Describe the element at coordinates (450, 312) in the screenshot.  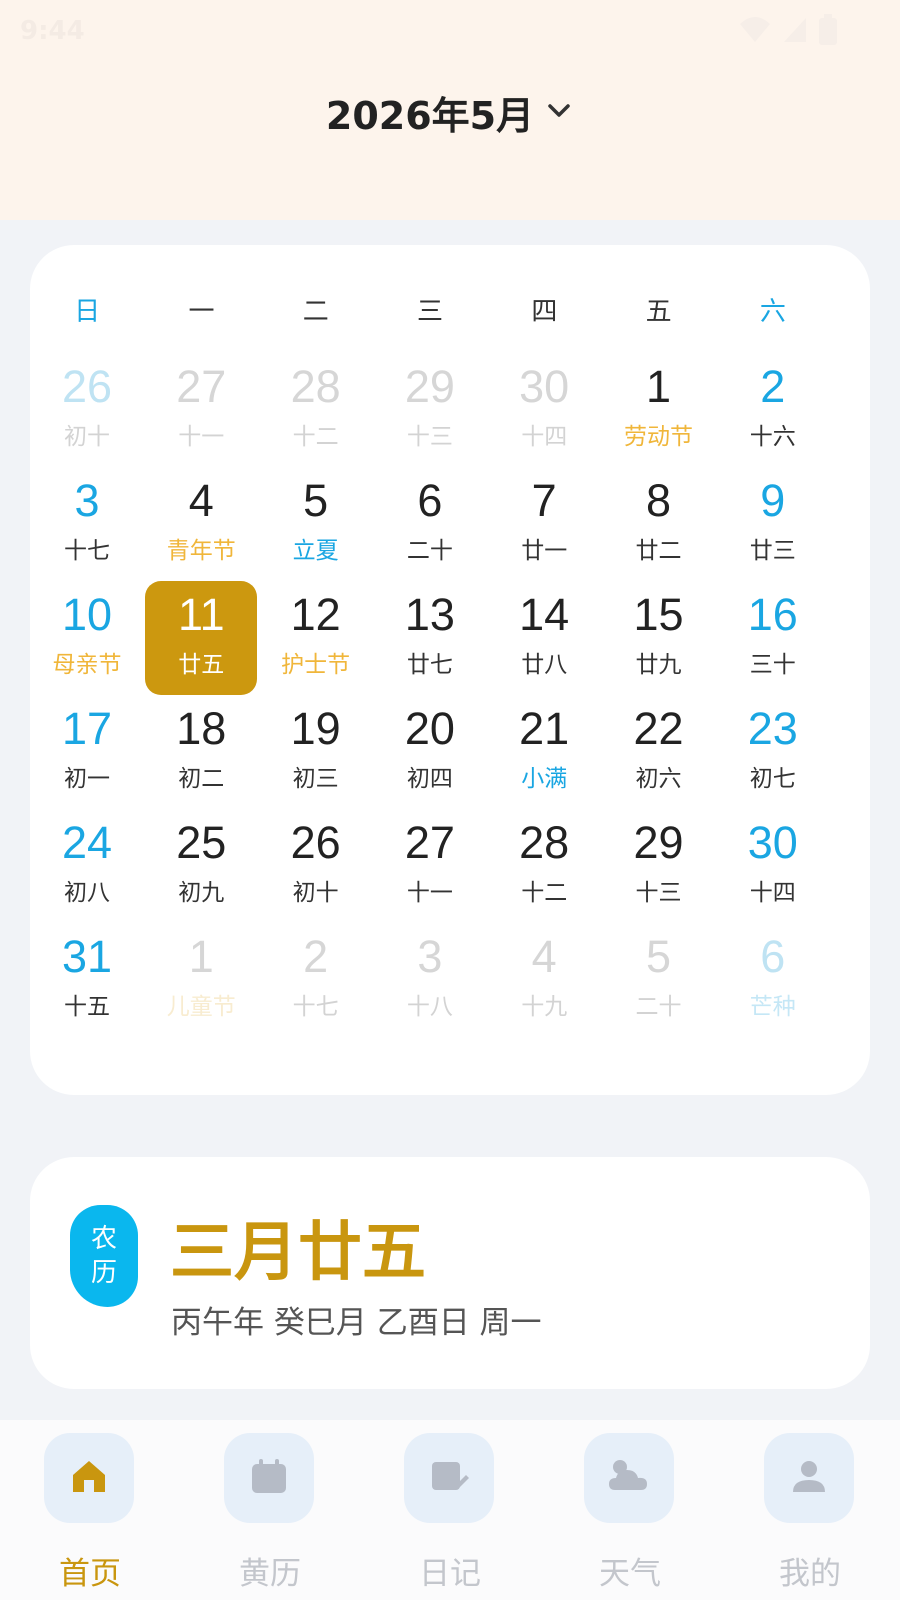
I see `weekday-header: 日 一 二 三 四 五 六` at that location.